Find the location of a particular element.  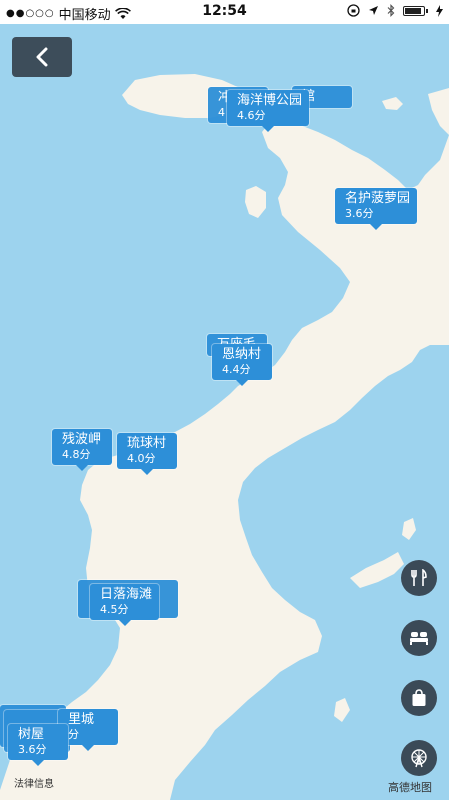

charging-icon is located at coordinates (439, 10).